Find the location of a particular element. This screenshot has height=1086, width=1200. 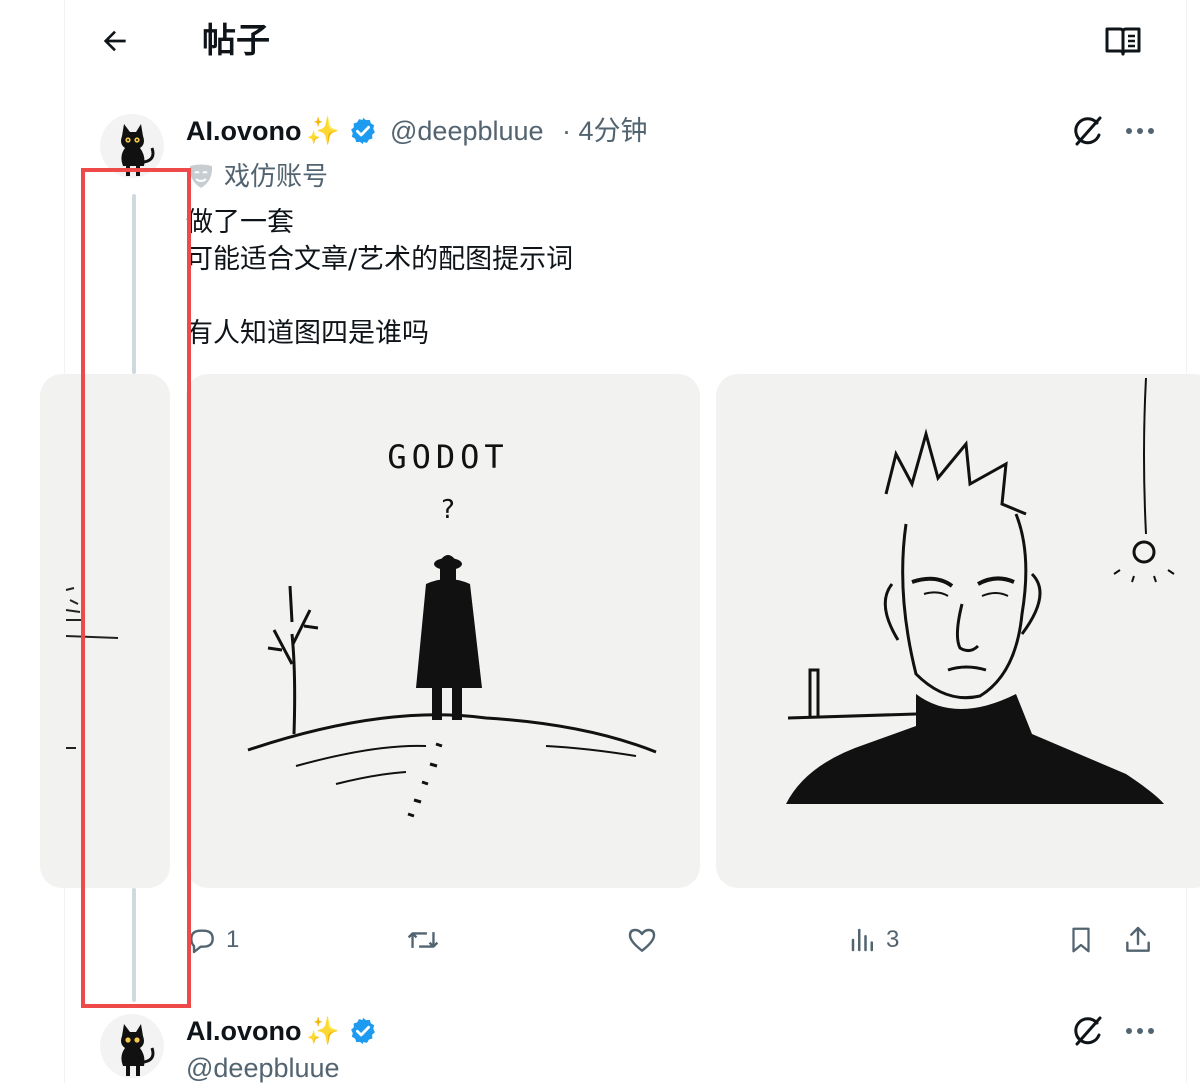

sketch-fragment-image is located at coordinates (92, 668).